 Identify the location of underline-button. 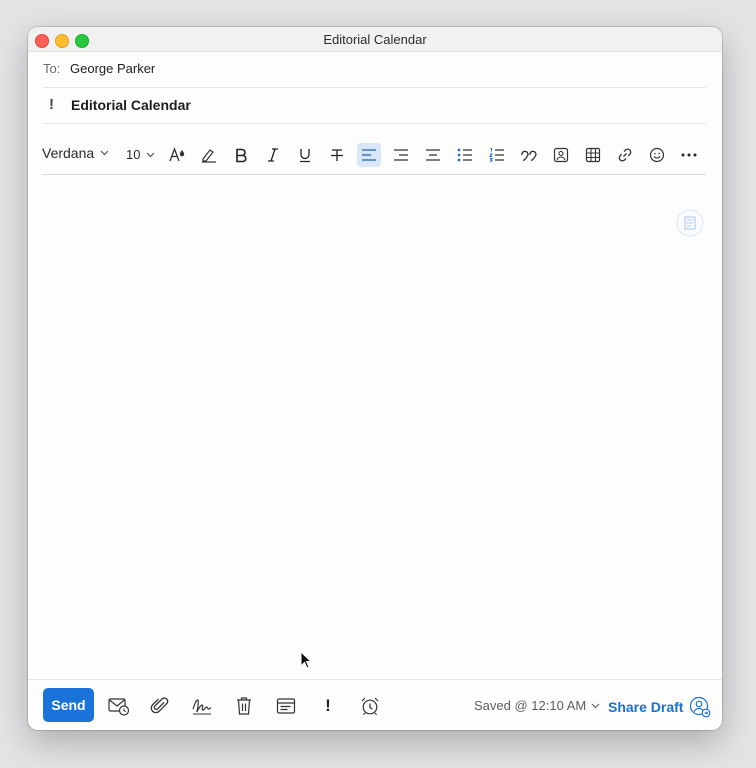
(305, 155).